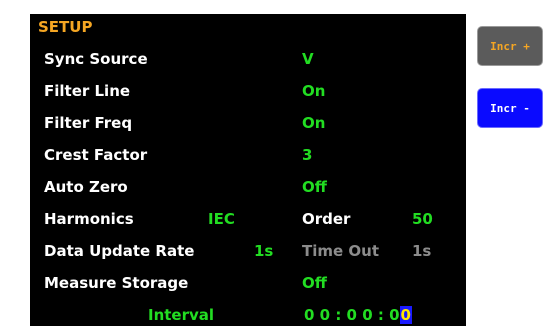  What do you see at coordinates (307, 155) in the screenshot?
I see `crest-factor-value: 3` at bounding box center [307, 155].